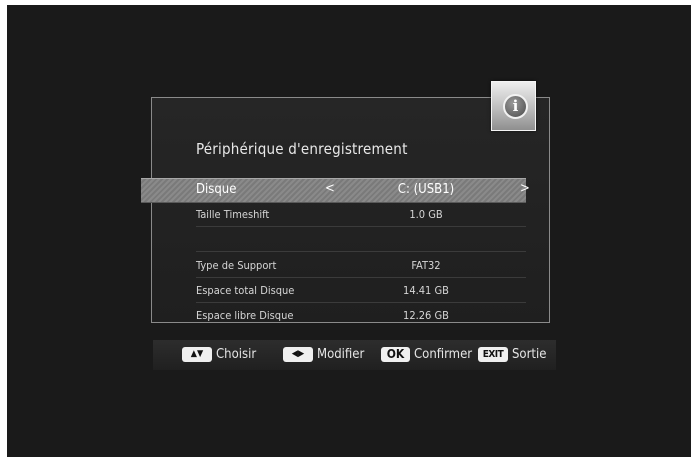 This screenshot has width=698, height=462. Describe the element at coordinates (426, 189) in the screenshot. I see `row-value: C: (USB1)` at that location.